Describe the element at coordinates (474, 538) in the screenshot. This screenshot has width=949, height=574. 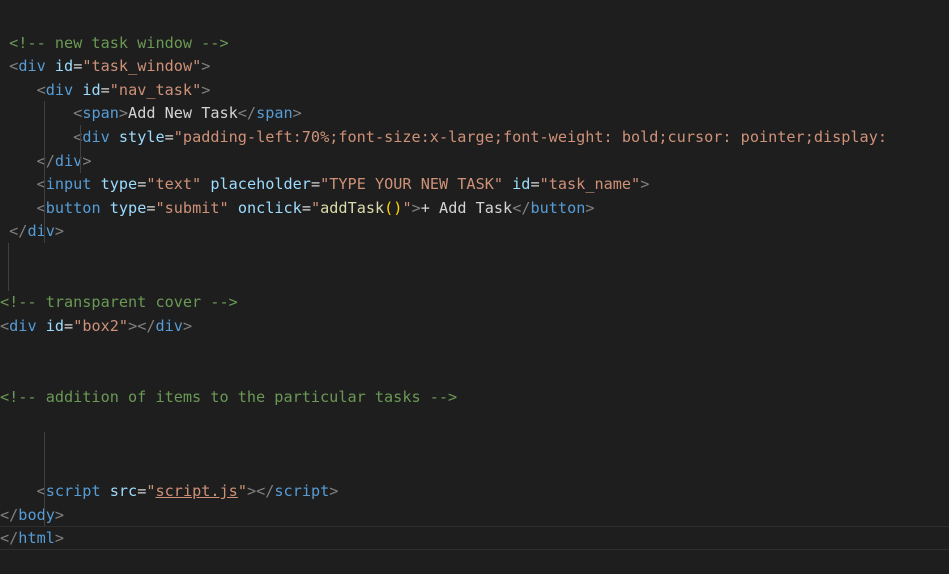
I see `code-line: </html>` at that location.